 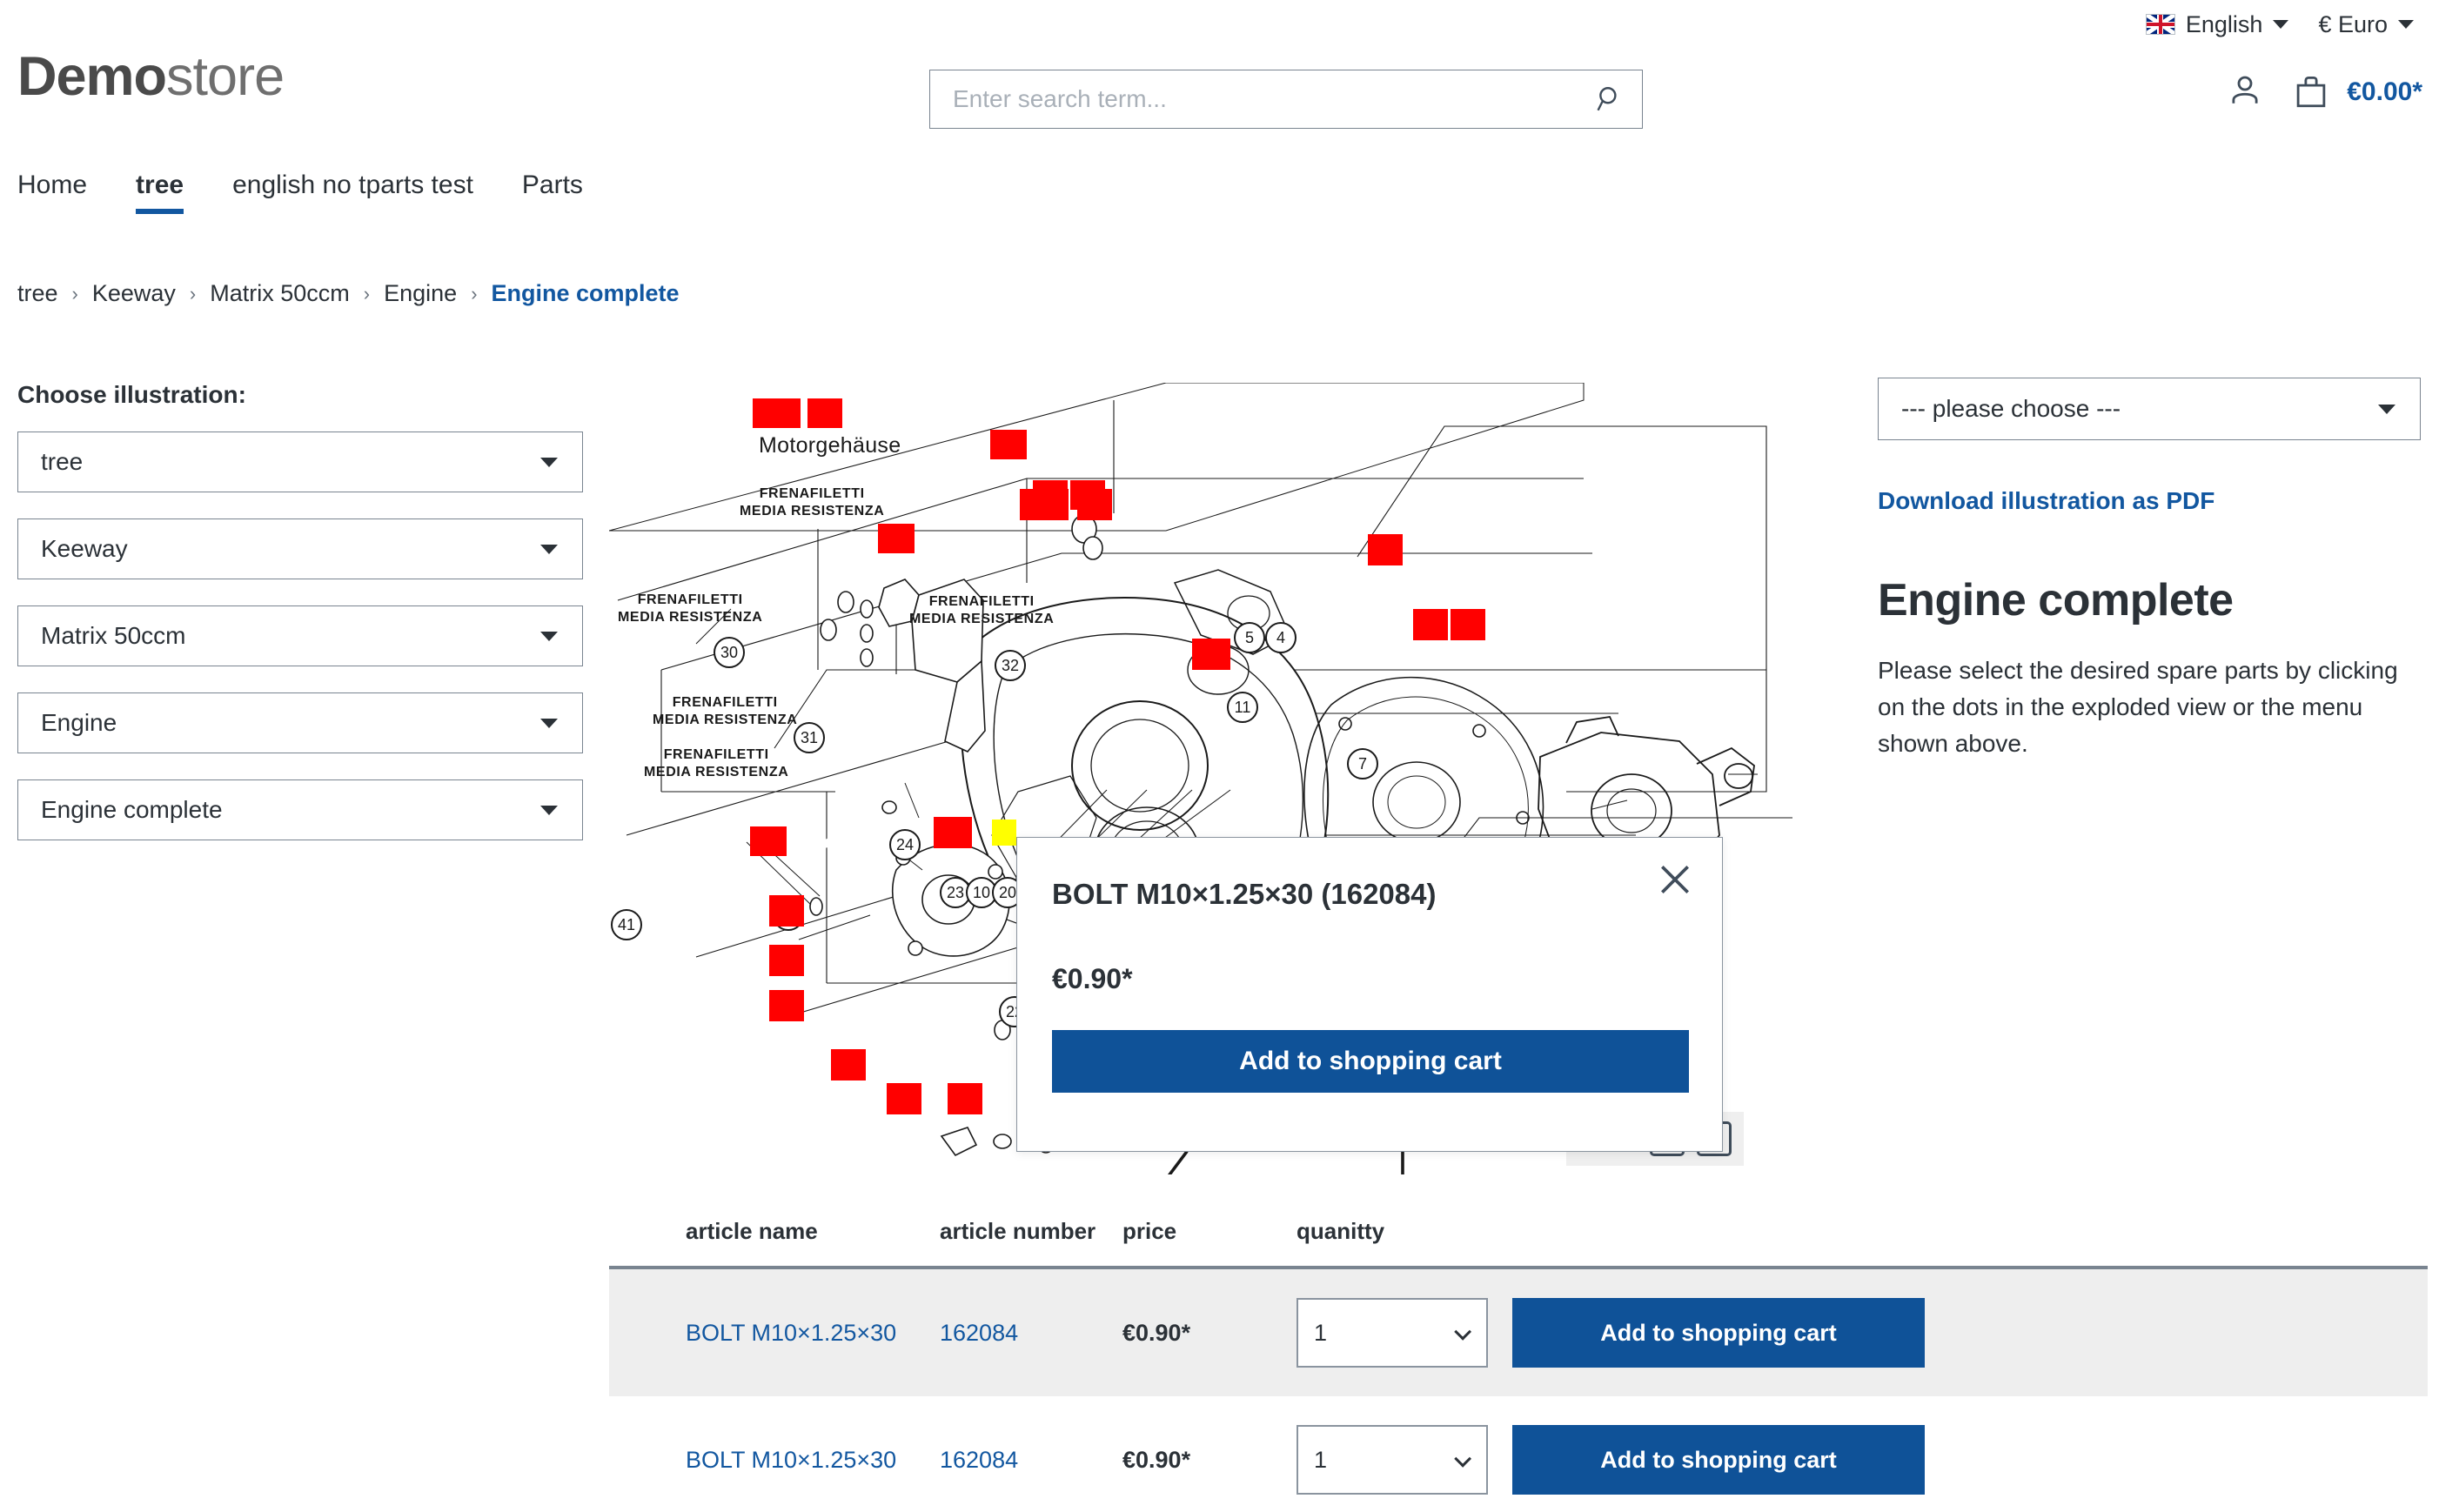 What do you see at coordinates (1370, 1062) in the screenshot?
I see `popup-add-to-cart-button: Add to shopping cart` at bounding box center [1370, 1062].